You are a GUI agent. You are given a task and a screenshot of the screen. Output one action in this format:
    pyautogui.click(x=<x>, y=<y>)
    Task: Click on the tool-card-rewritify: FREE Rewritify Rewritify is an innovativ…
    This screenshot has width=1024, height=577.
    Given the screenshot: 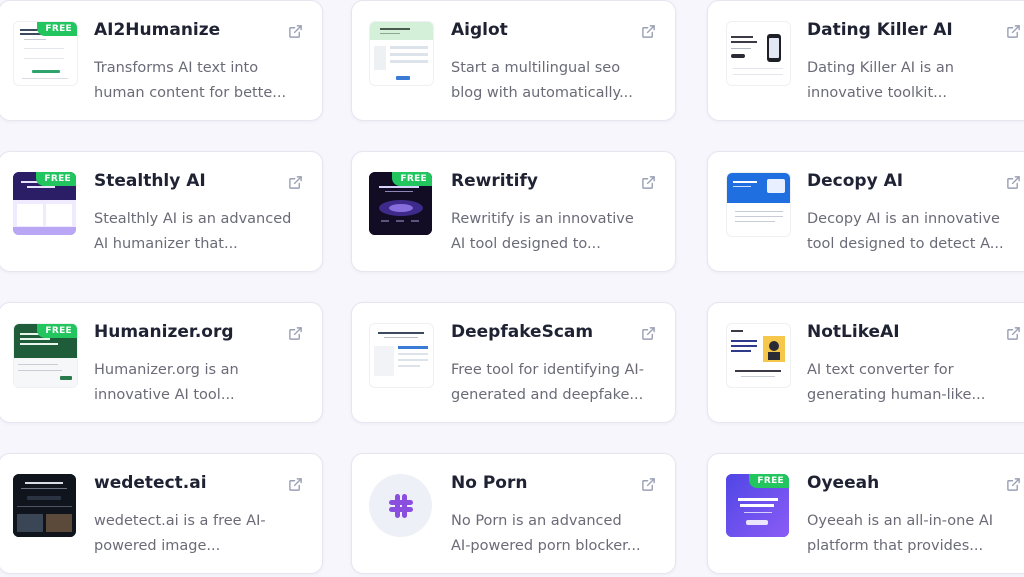 What is the action you would take?
    pyautogui.click(x=513, y=211)
    